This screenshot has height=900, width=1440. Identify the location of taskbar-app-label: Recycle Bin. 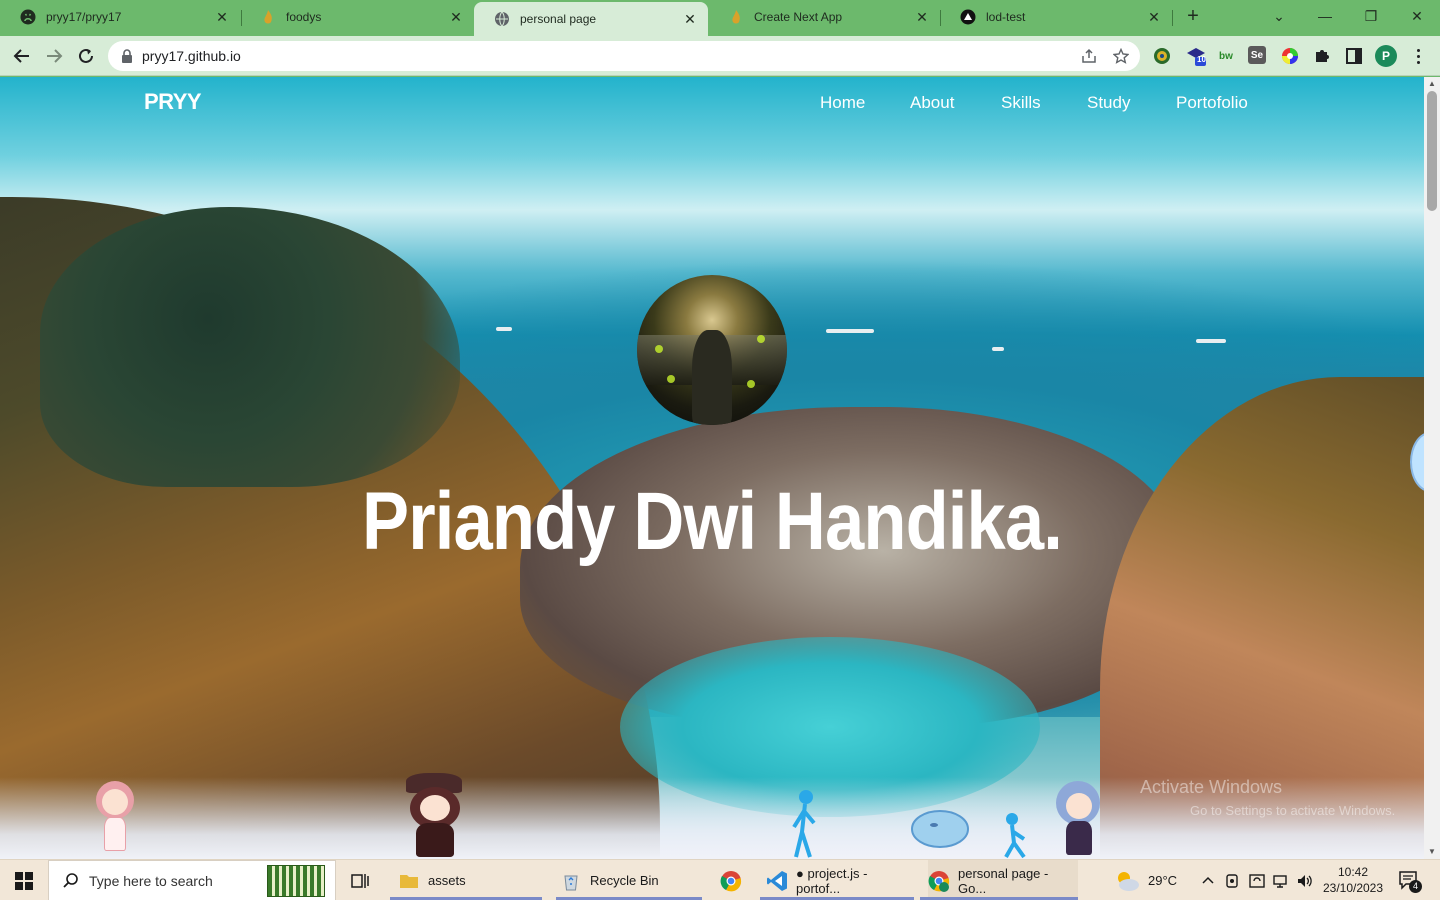
(624, 880).